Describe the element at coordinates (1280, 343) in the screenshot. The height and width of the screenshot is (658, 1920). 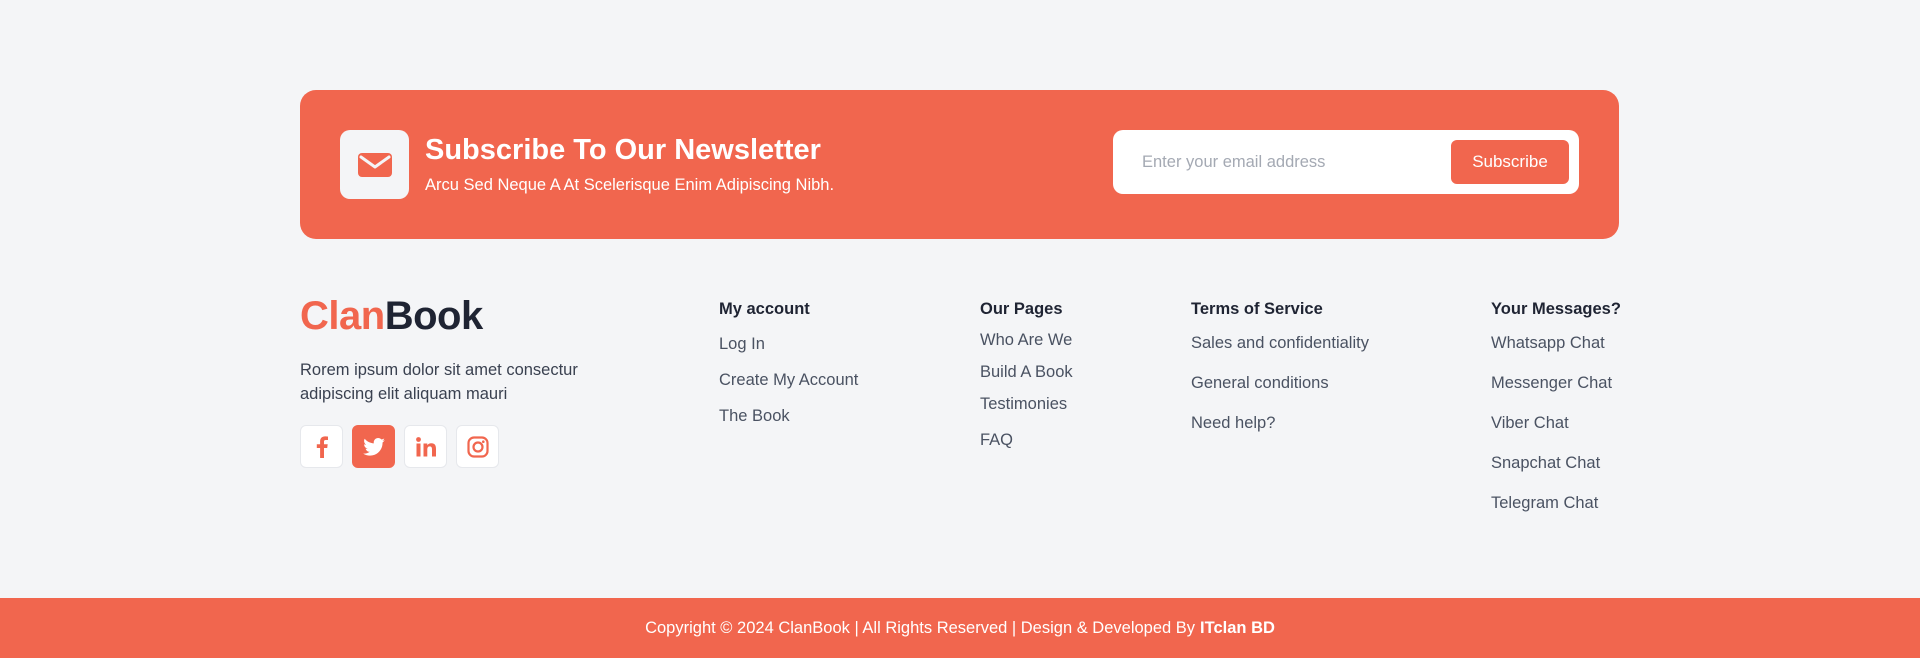
I see `link-sales-confidentiality: Sales and confidentiality` at that location.